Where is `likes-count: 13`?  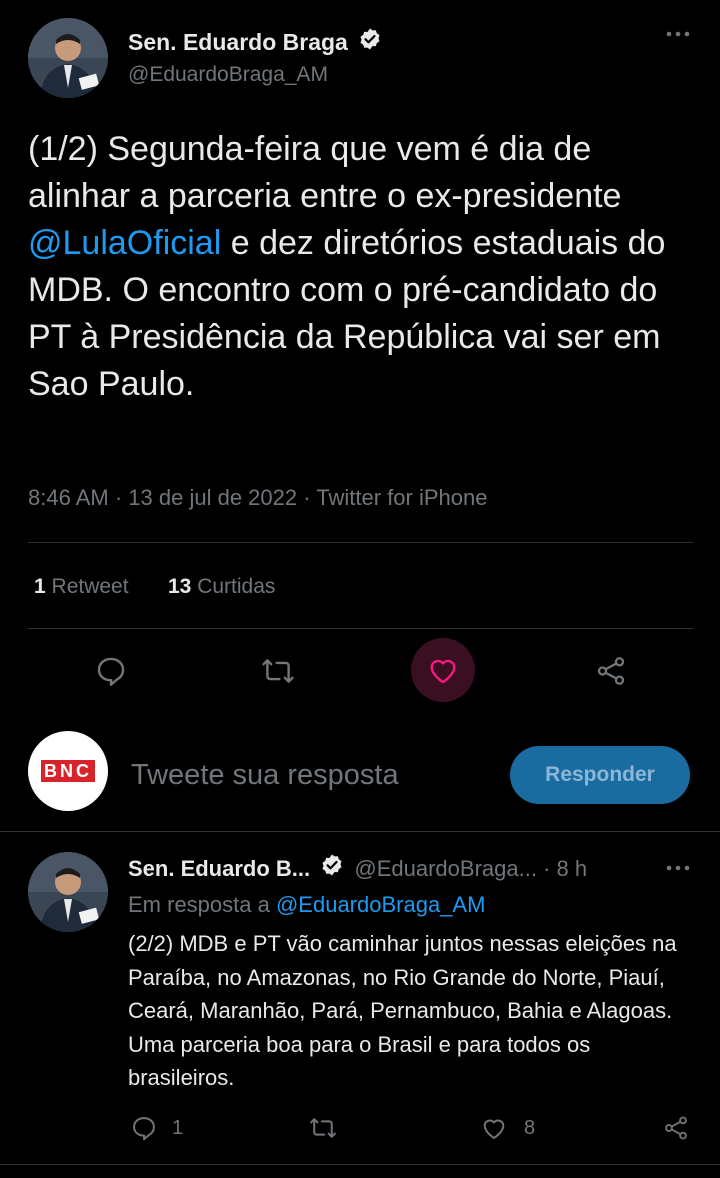 likes-count: 13 is located at coordinates (180, 586).